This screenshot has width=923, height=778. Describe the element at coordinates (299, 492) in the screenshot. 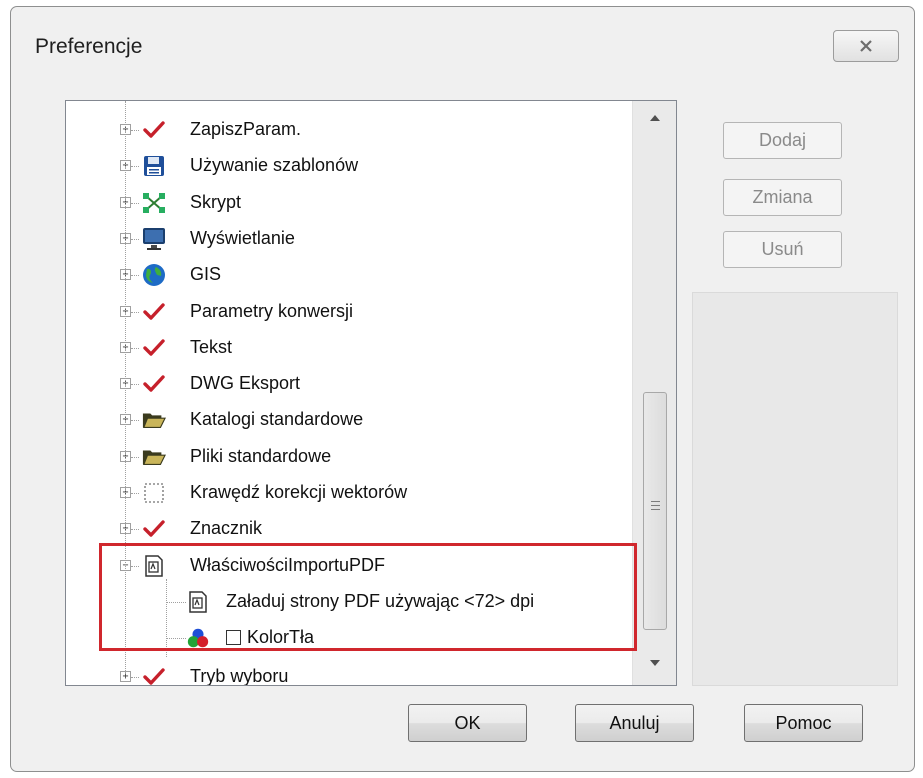

I see `tree-item-label: Krawędź korekcji wektorów` at that location.